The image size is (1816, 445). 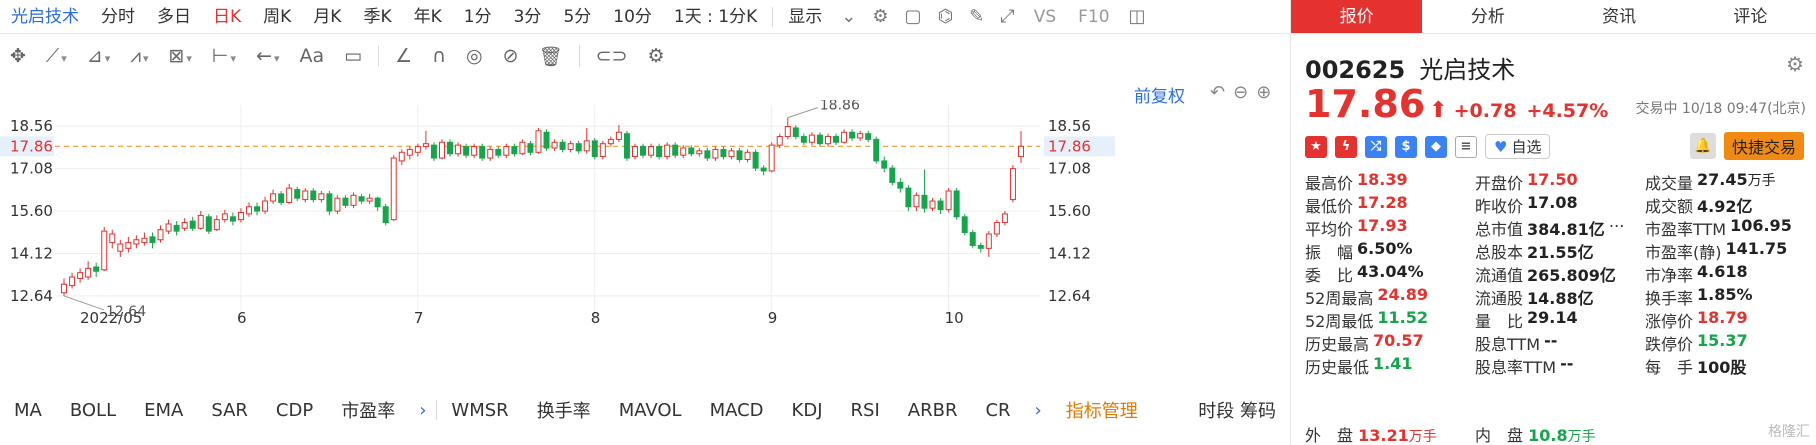 I want to click on indicator-sub-0: WMSR, so click(x=479, y=410).